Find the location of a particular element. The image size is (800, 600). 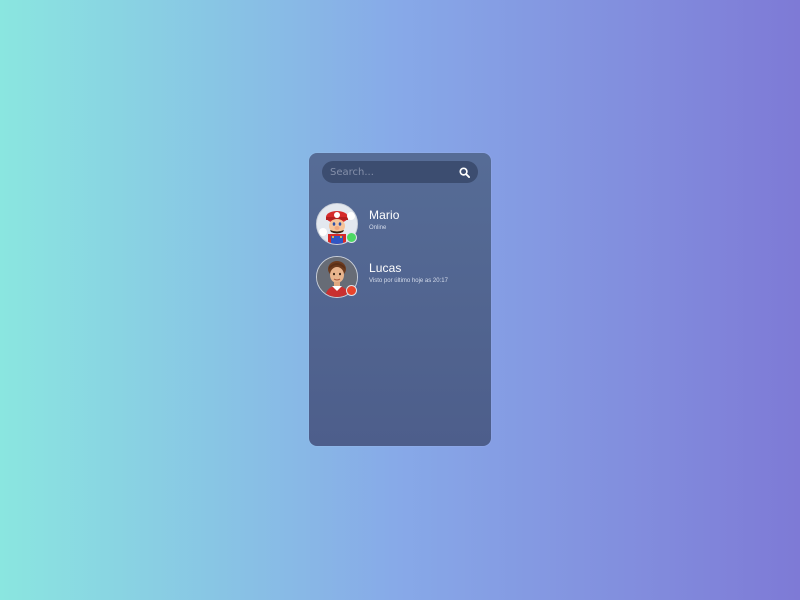

chat-contacts-panel: Mario Online Lucas Visto por último is located at coordinates (400, 299).